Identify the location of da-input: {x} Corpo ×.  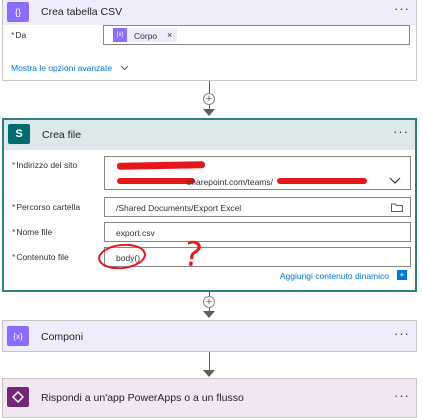
(256, 35).